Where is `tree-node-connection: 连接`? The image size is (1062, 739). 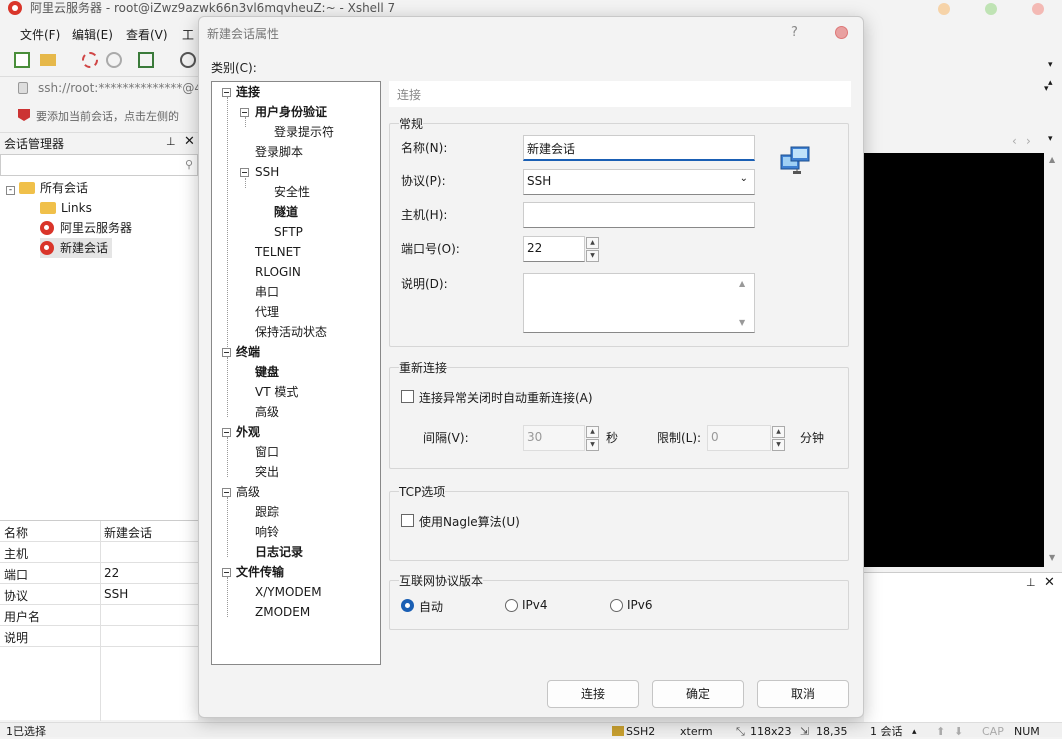
tree-node-connection: 连接 is located at coordinates (248, 92).